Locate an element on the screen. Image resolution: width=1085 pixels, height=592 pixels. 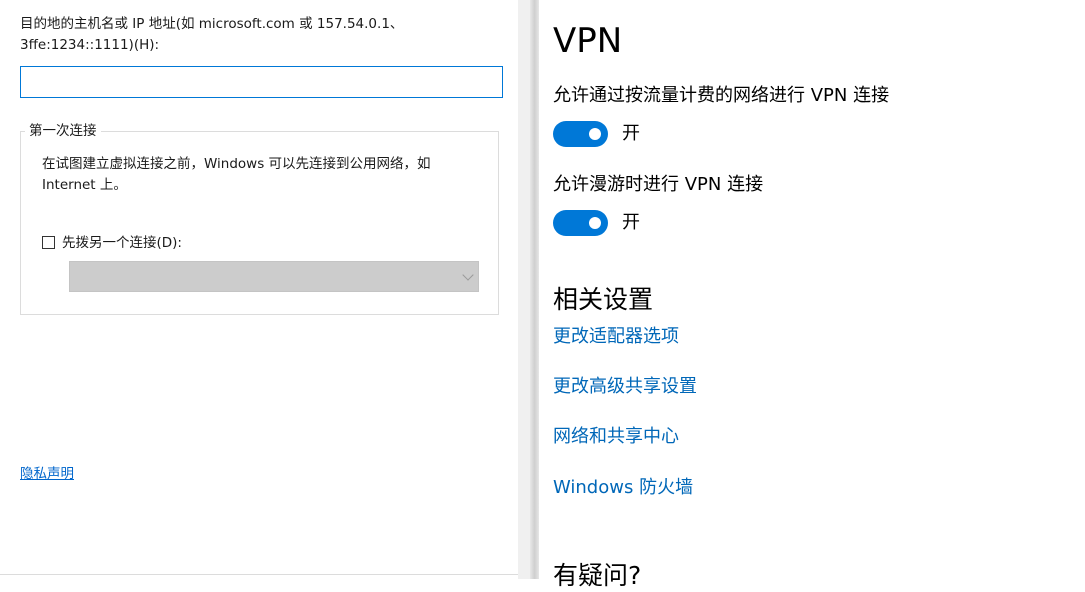
roaming-vpn-toggle is located at coordinates (580, 223).